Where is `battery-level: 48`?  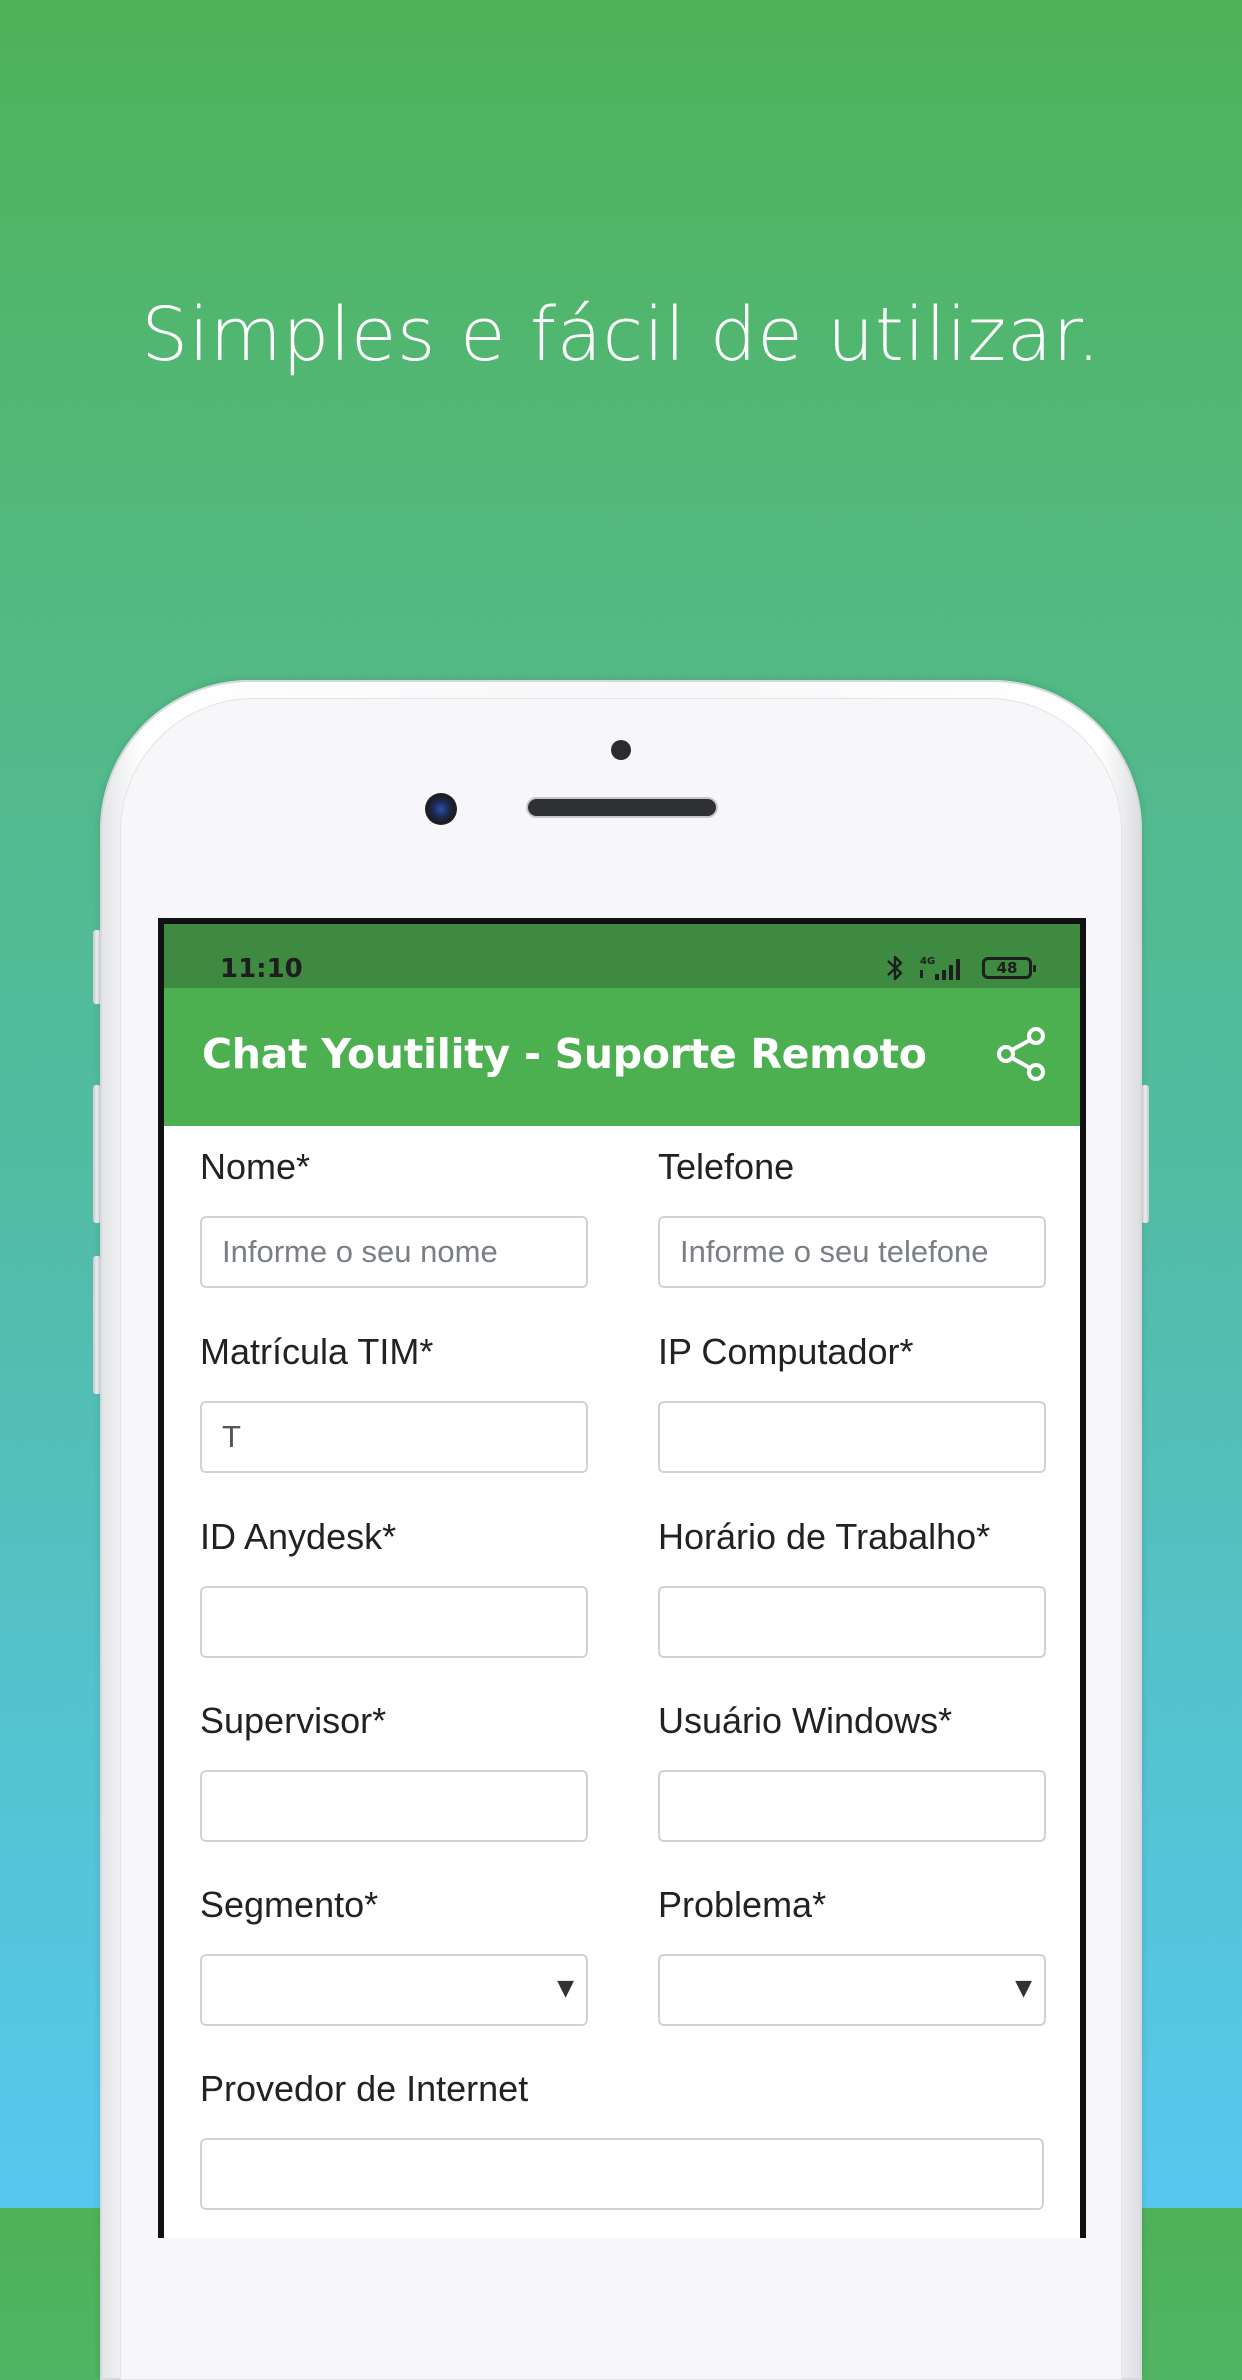 battery-level: 48 is located at coordinates (1007, 968).